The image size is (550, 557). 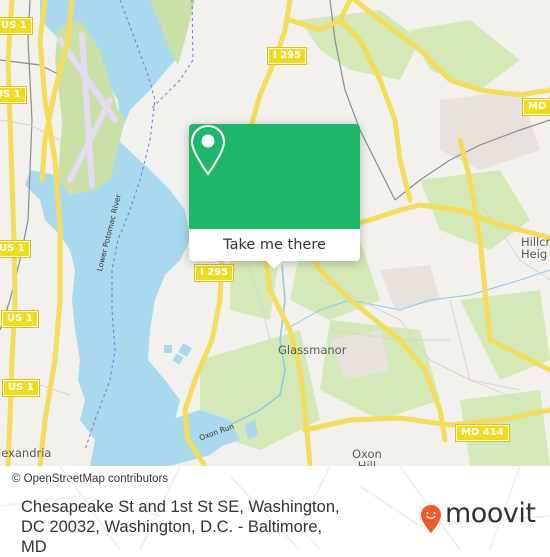 What do you see at coordinates (482, 433) in the screenshot?
I see `route-shield-md414: MD 414` at bounding box center [482, 433].